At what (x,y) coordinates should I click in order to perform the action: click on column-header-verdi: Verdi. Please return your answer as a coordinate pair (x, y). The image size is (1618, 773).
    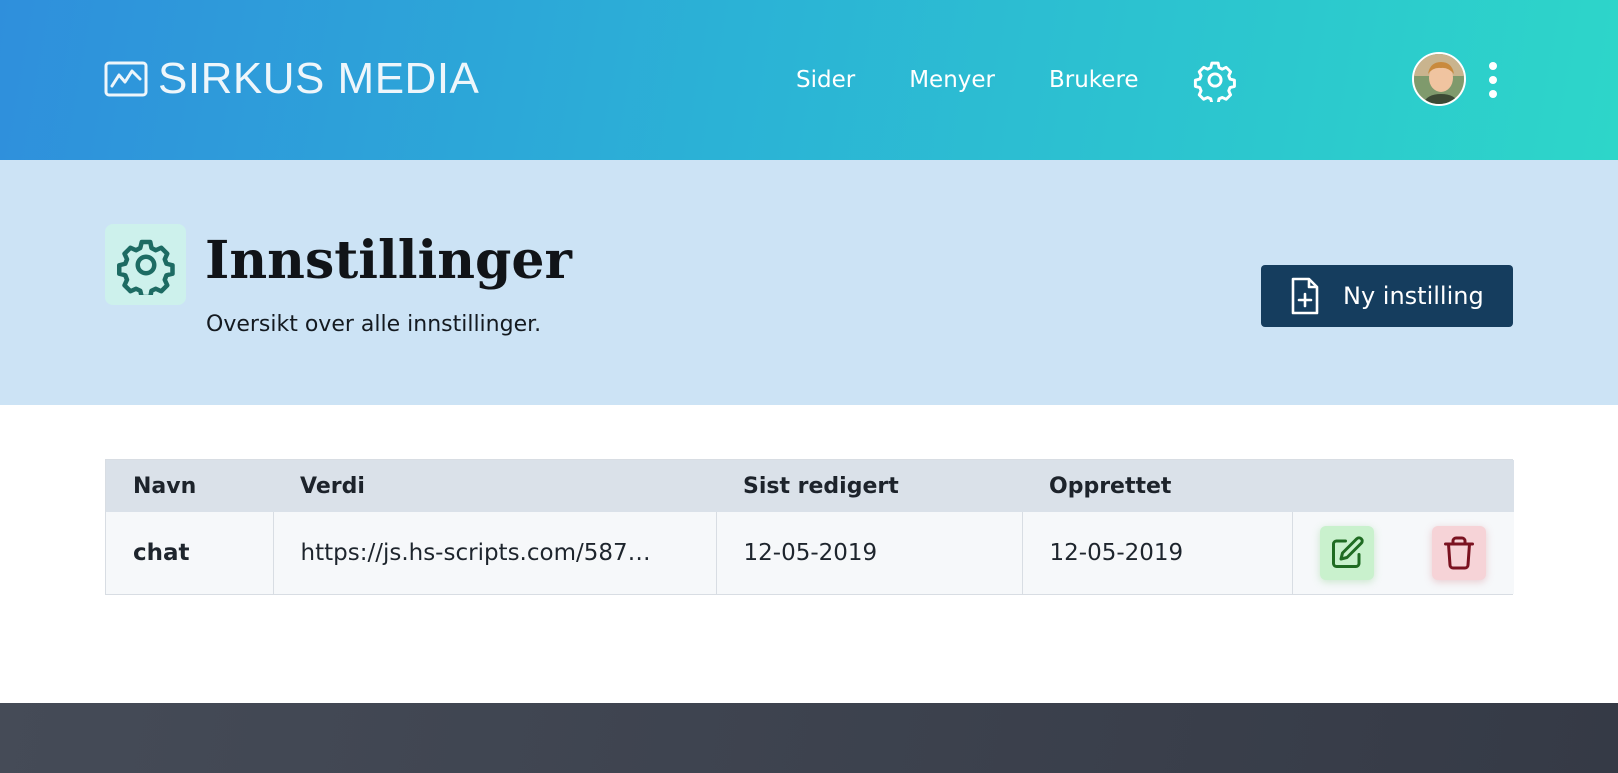
    Looking at the image, I should click on (332, 486).